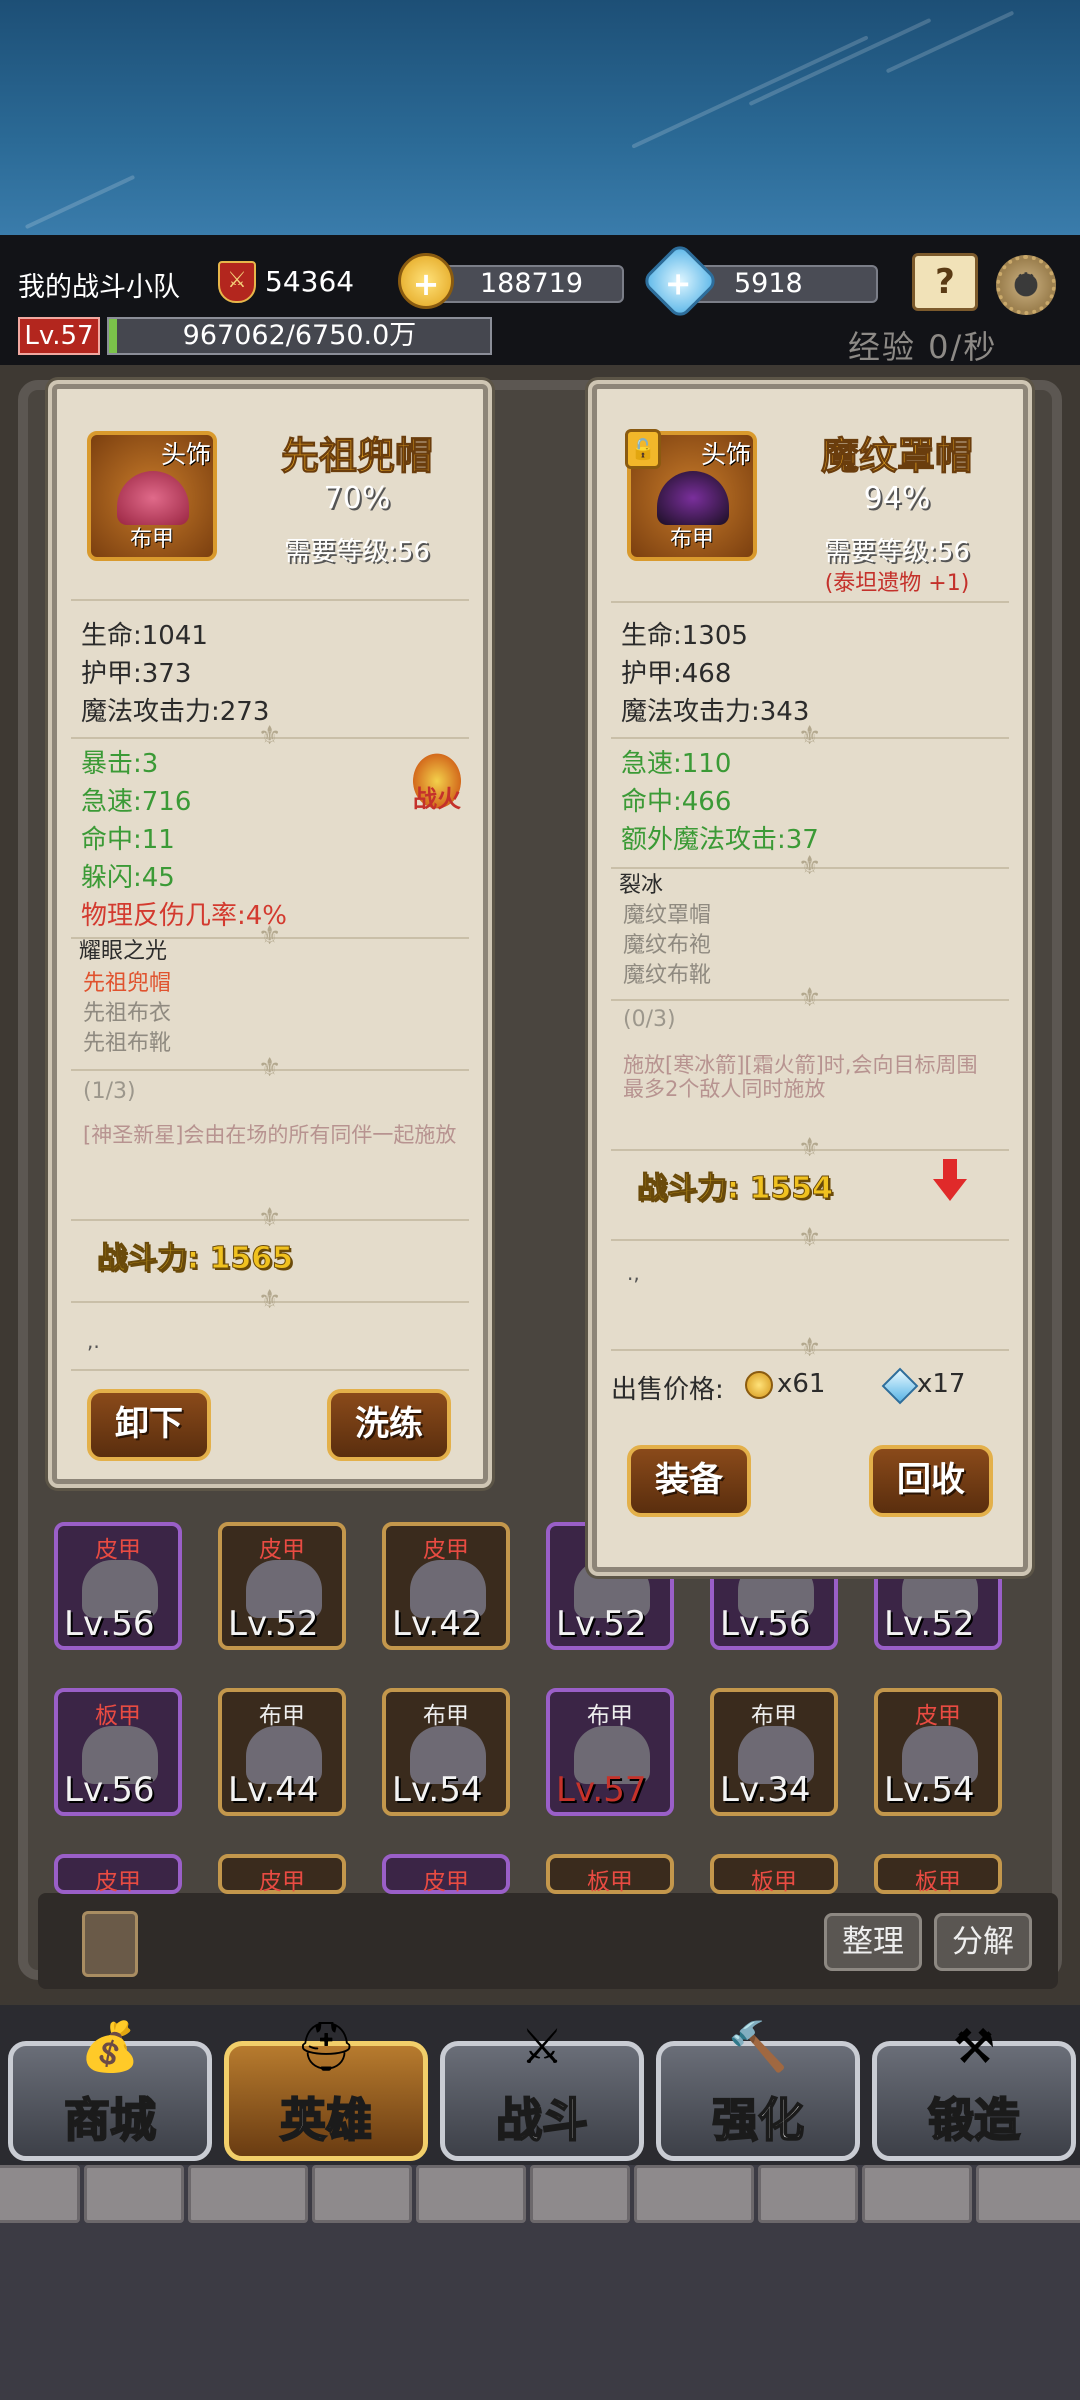  What do you see at coordinates (758, 2120) in the screenshot?
I see `nav-tab-label: 强化` at bounding box center [758, 2120].